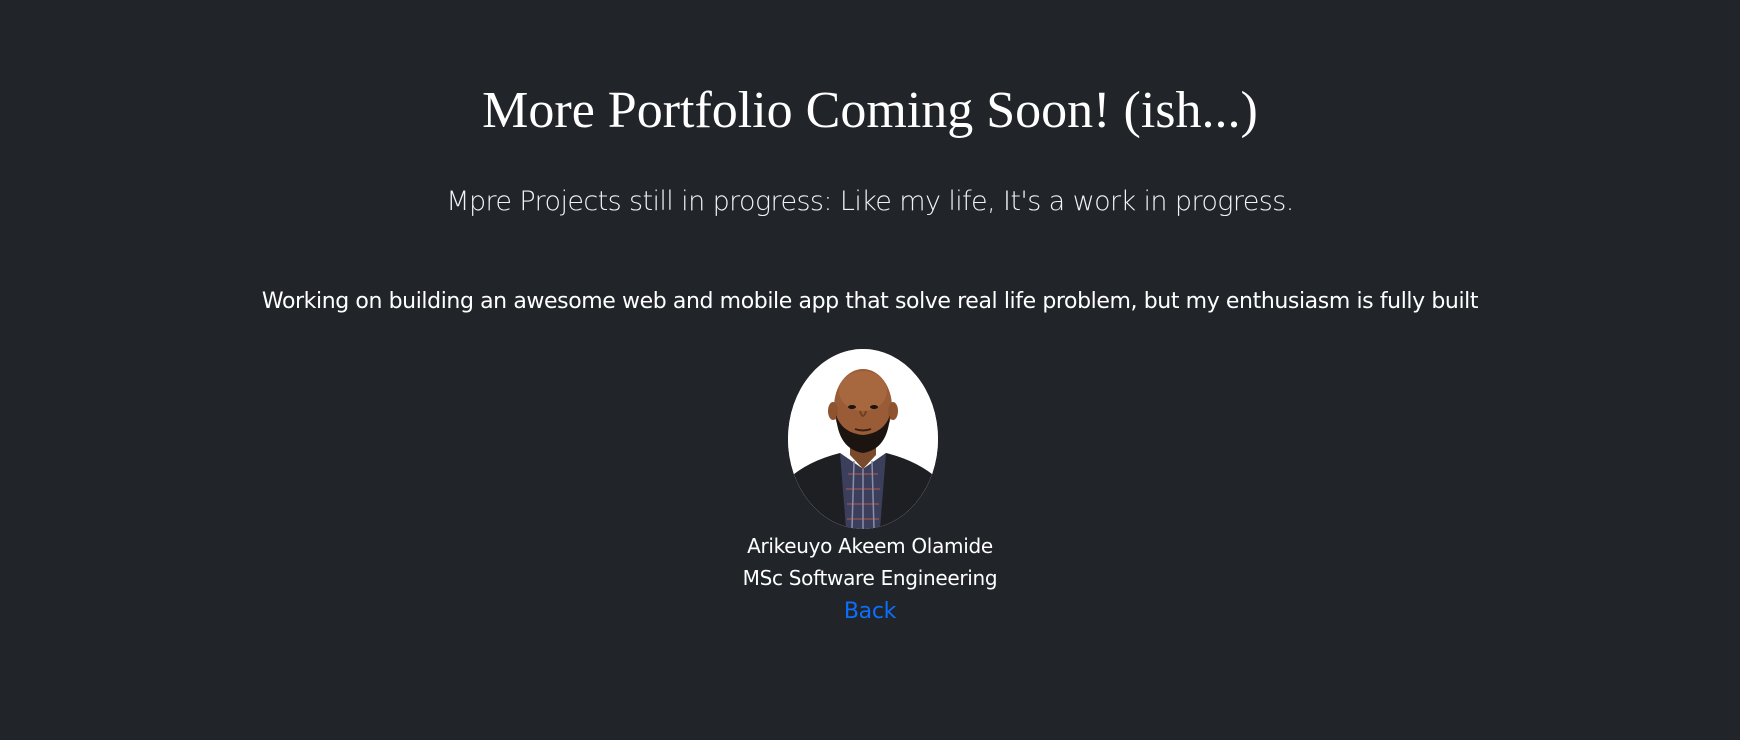 The height and width of the screenshot is (740, 1740). I want to click on profile-name: Arikeuyo Akeem Olamide, so click(870, 546).